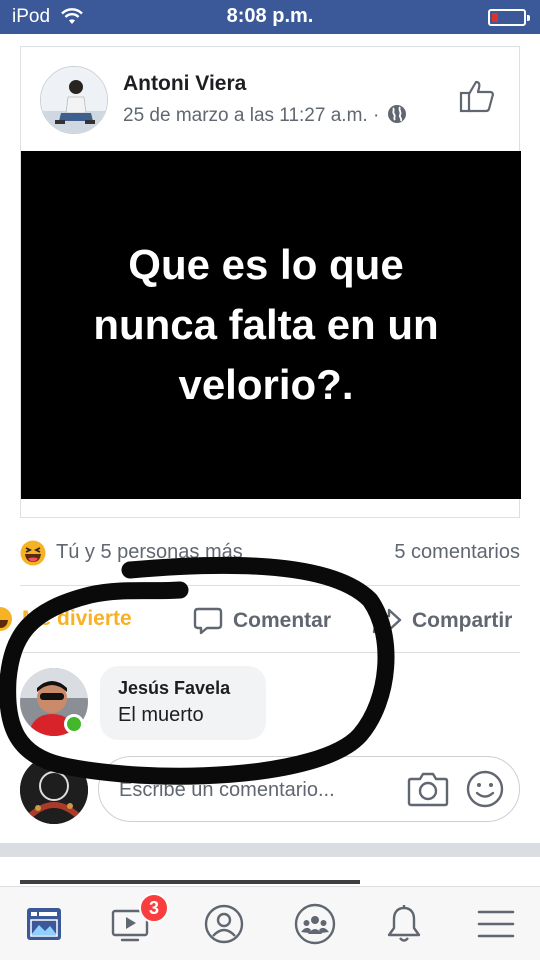  Describe the element at coordinates (190, 880) in the screenshot. I see `next-section-title` at that location.